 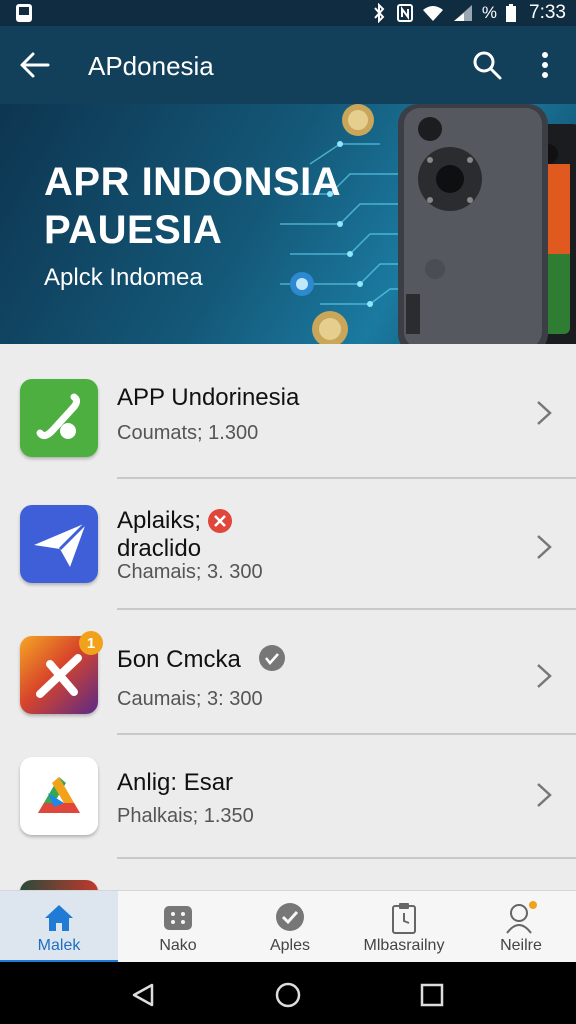 I want to click on clipboard-icon, so click(x=404, y=918).